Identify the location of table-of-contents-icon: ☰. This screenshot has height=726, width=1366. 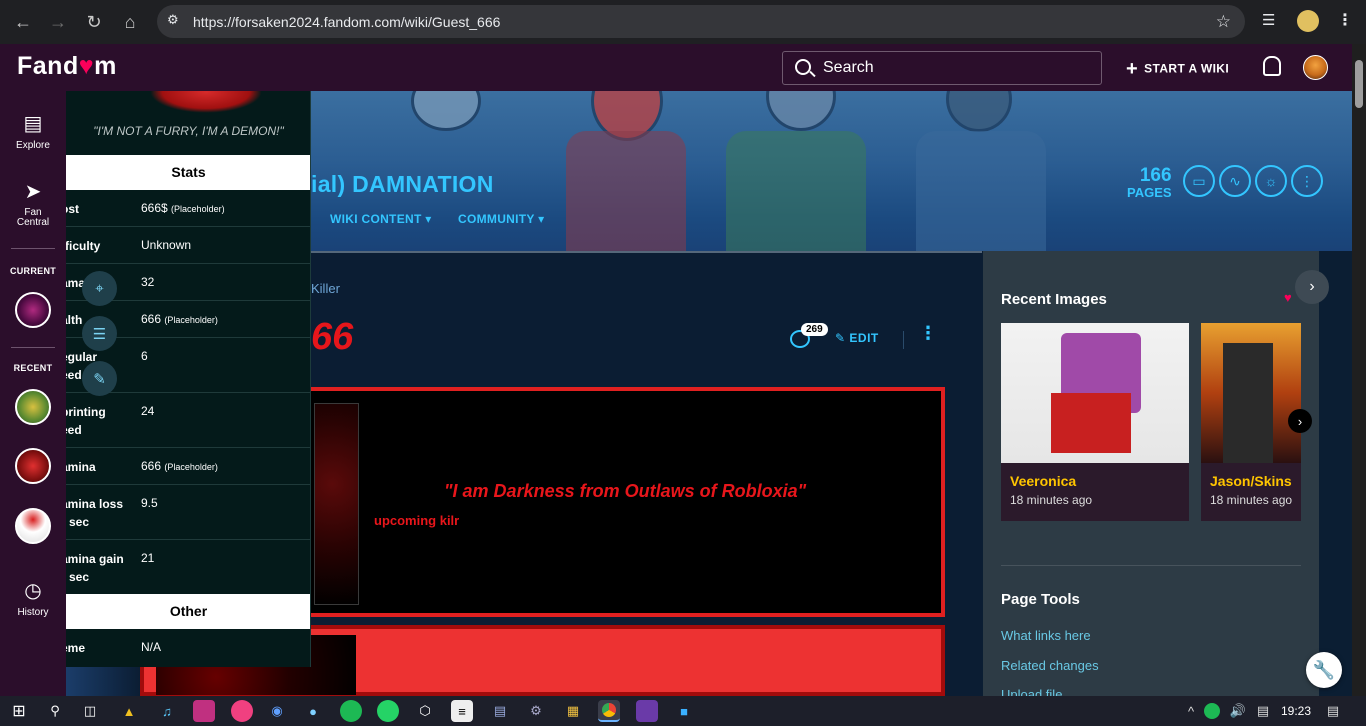
(99, 333).